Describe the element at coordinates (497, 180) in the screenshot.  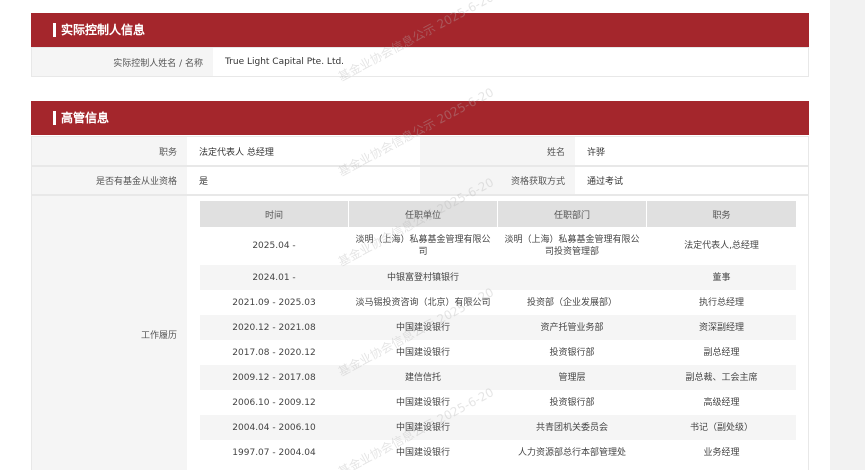
I see `method-label: 资格获取方式` at that location.